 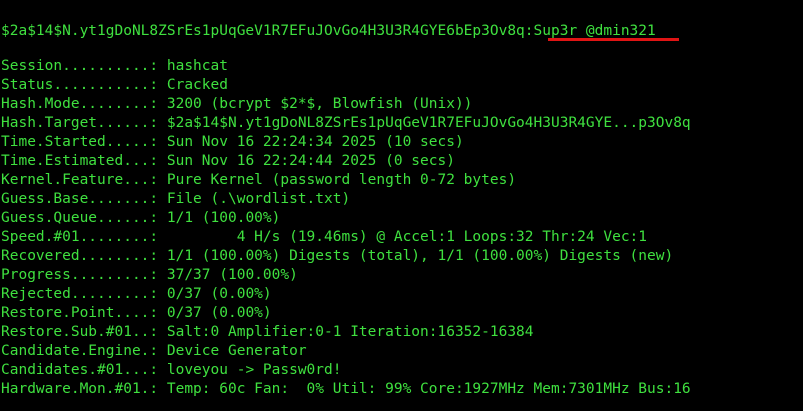 What do you see at coordinates (80, 161) in the screenshot?
I see `status-key: Time.Estimated...:` at bounding box center [80, 161].